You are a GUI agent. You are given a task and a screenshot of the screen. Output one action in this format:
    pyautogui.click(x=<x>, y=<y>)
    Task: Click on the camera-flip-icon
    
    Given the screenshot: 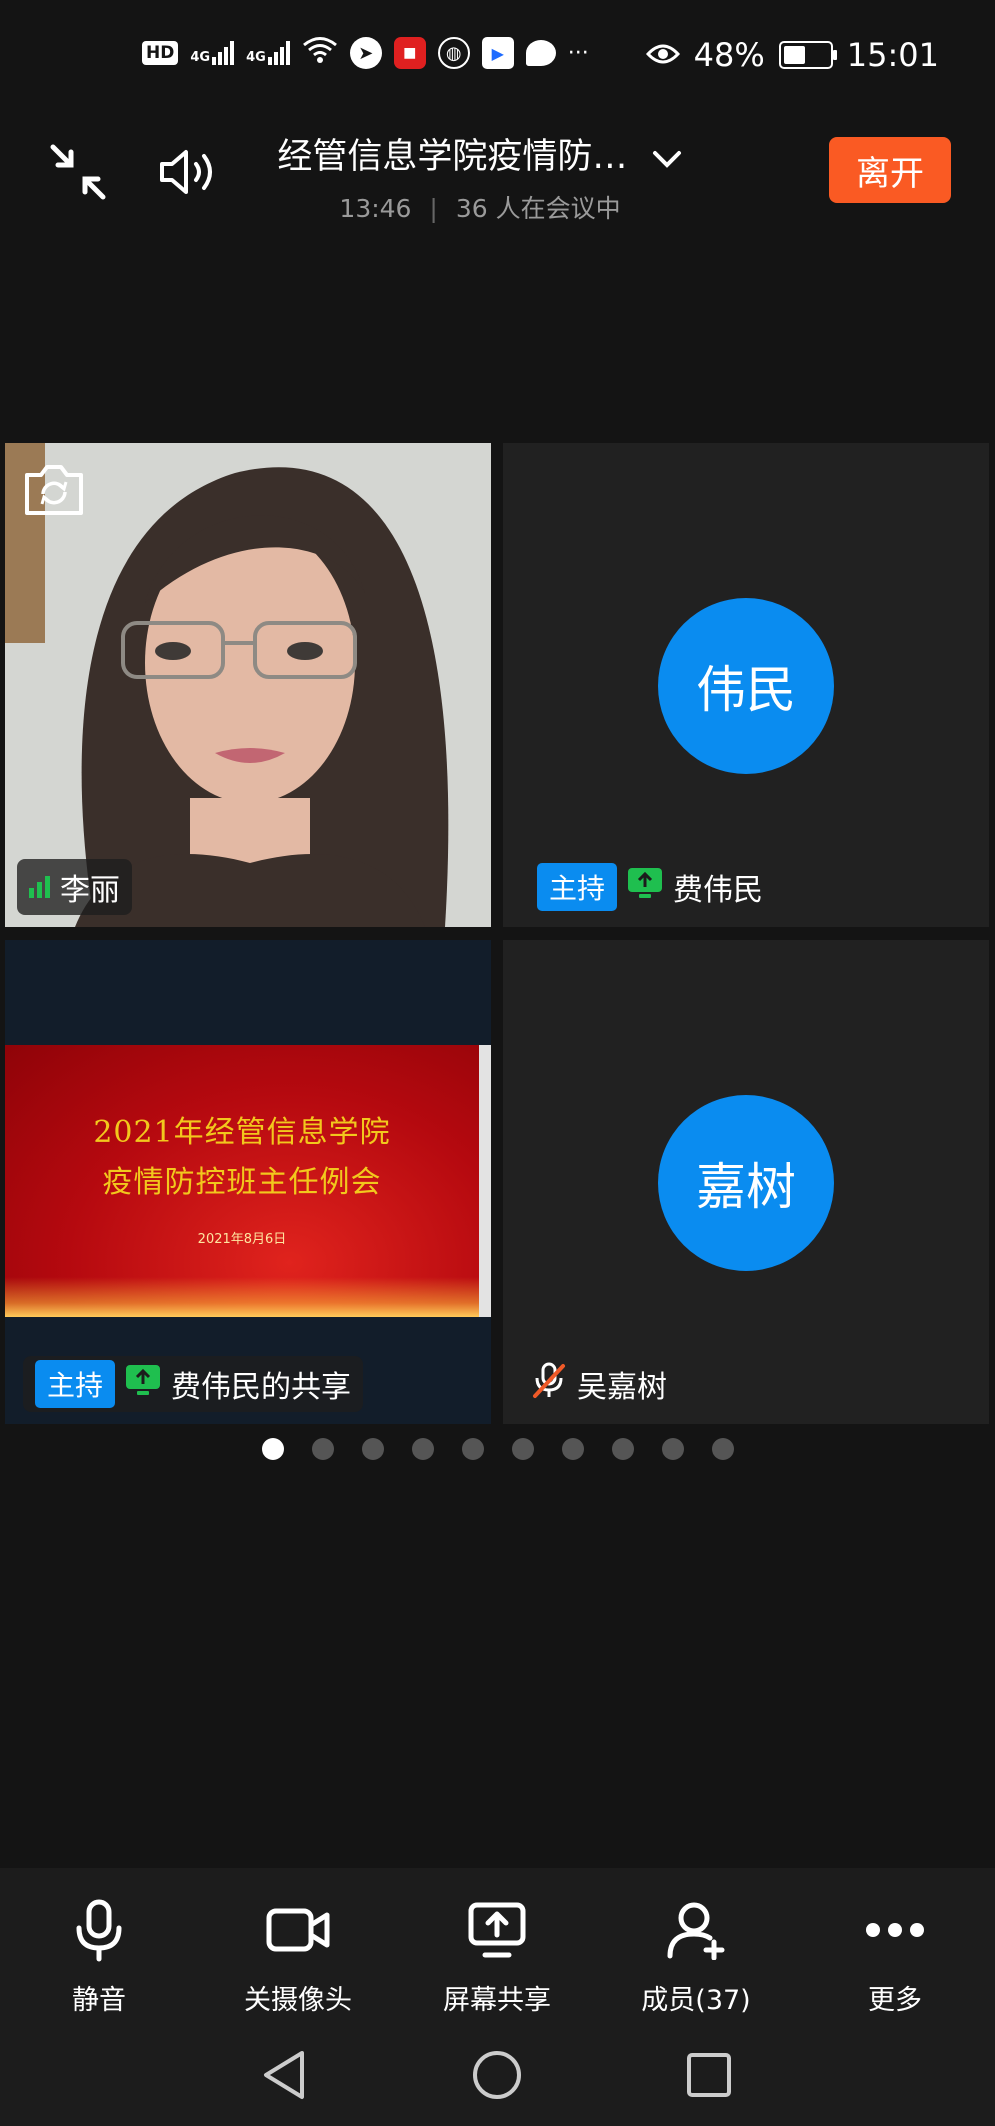 What is the action you would take?
    pyautogui.click(x=54, y=490)
    